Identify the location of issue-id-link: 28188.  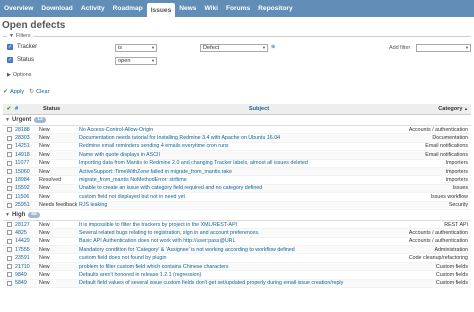
(27, 130).